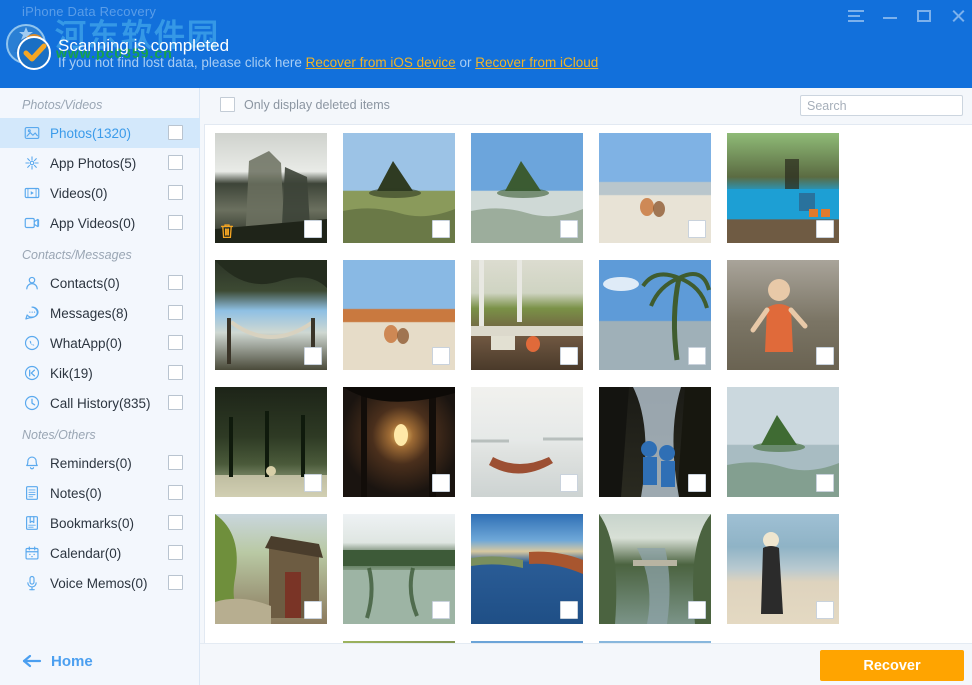 The height and width of the screenshot is (685, 972). What do you see at coordinates (32, 523) in the screenshot?
I see `bookmark-icon` at bounding box center [32, 523].